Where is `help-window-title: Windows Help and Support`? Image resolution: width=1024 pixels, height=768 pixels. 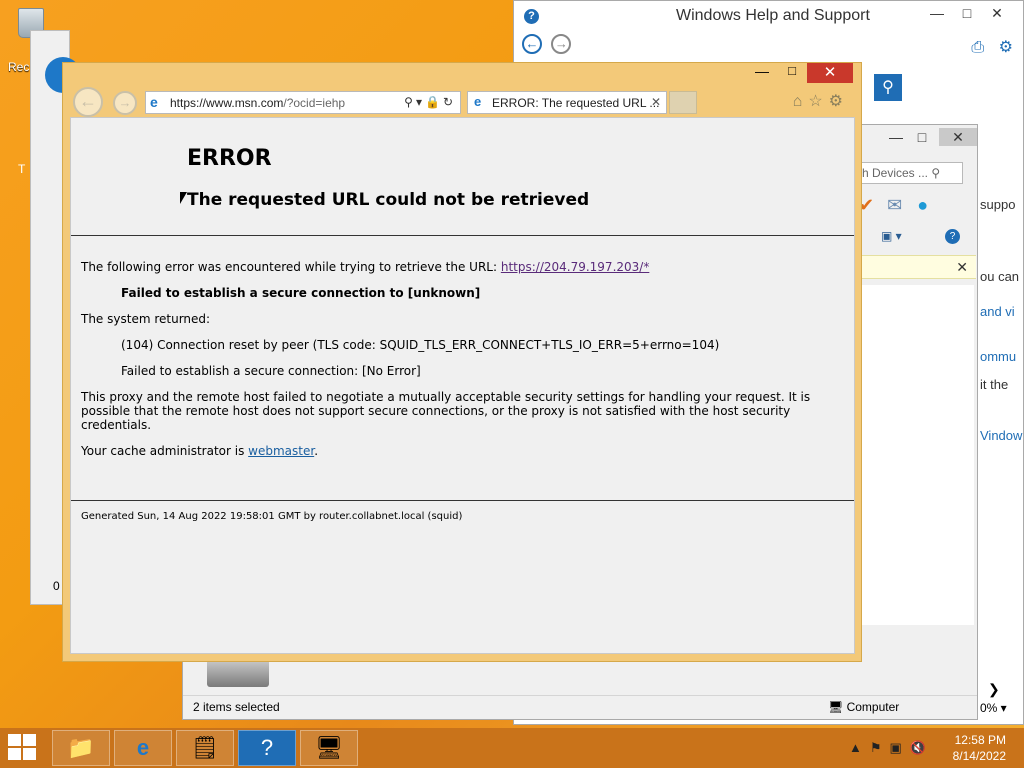
help-window-title: Windows Help and Support is located at coordinates (773, 15).